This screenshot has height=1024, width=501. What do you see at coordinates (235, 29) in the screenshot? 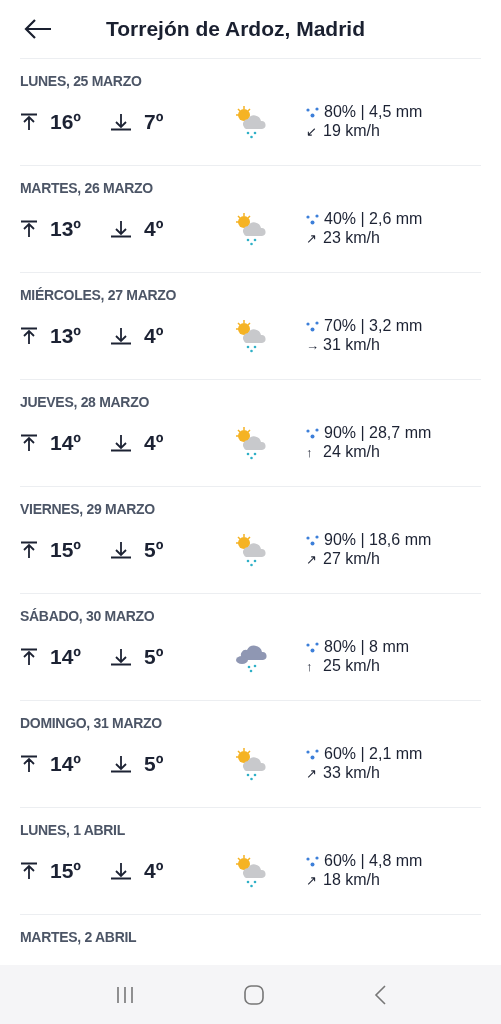
I see `location-title: Torrejón de Ardoz, Madrid` at bounding box center [235, 29].